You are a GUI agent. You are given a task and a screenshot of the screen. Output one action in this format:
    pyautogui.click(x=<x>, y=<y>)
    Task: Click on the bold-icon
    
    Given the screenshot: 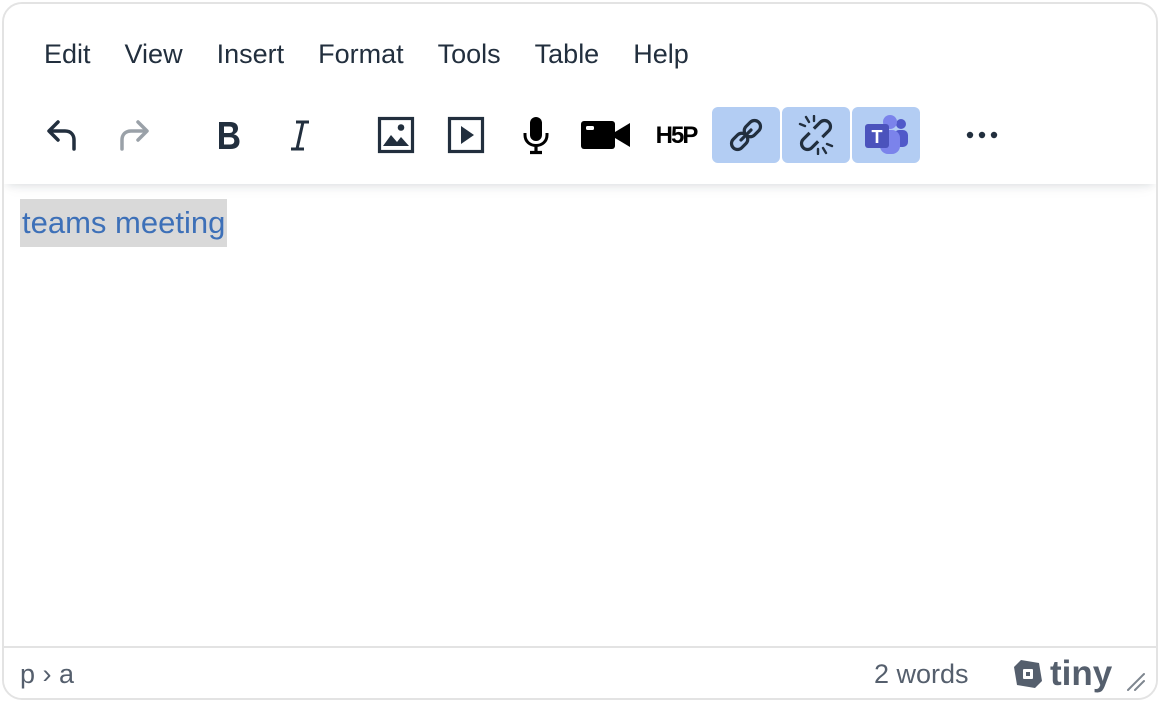 What is the action you would take?
    pyautogui.click(x=229, y=135)
    